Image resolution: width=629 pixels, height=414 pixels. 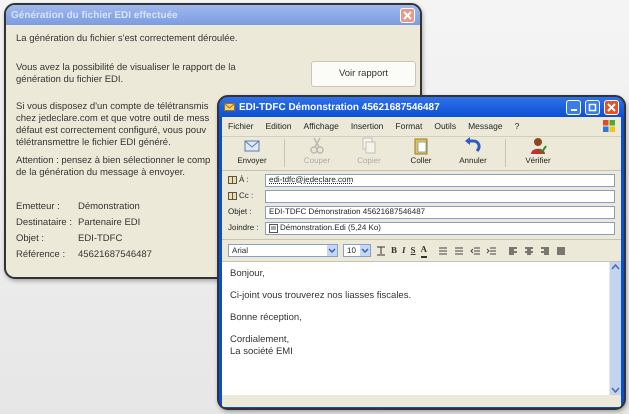 I want to click on align-left-icon, so click(x=514, y=251).